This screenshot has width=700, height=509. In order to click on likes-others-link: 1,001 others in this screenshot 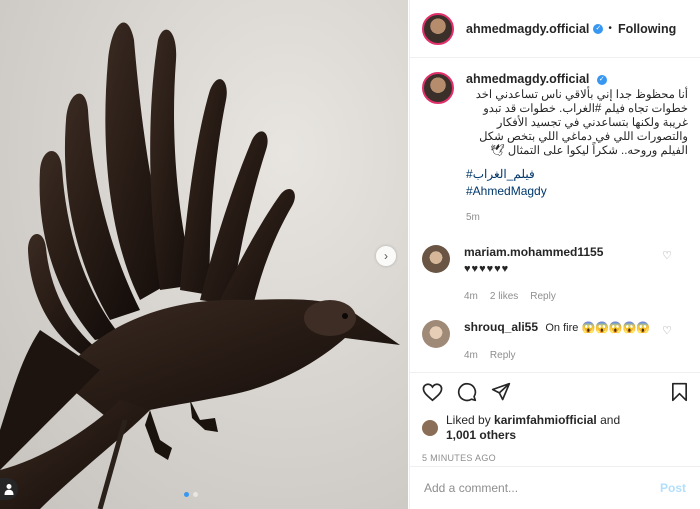, I will do `click(481, 435)`.